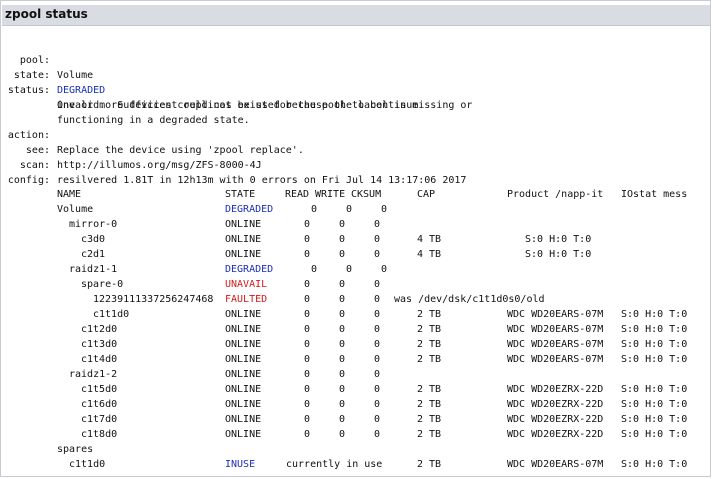 Image resolution: width=713 pixels, height=479 pixels. What do you see at coordinates (93, 224) in the screenshot?
I see `row-name: mirror-0` at bounding box center [93, 224].